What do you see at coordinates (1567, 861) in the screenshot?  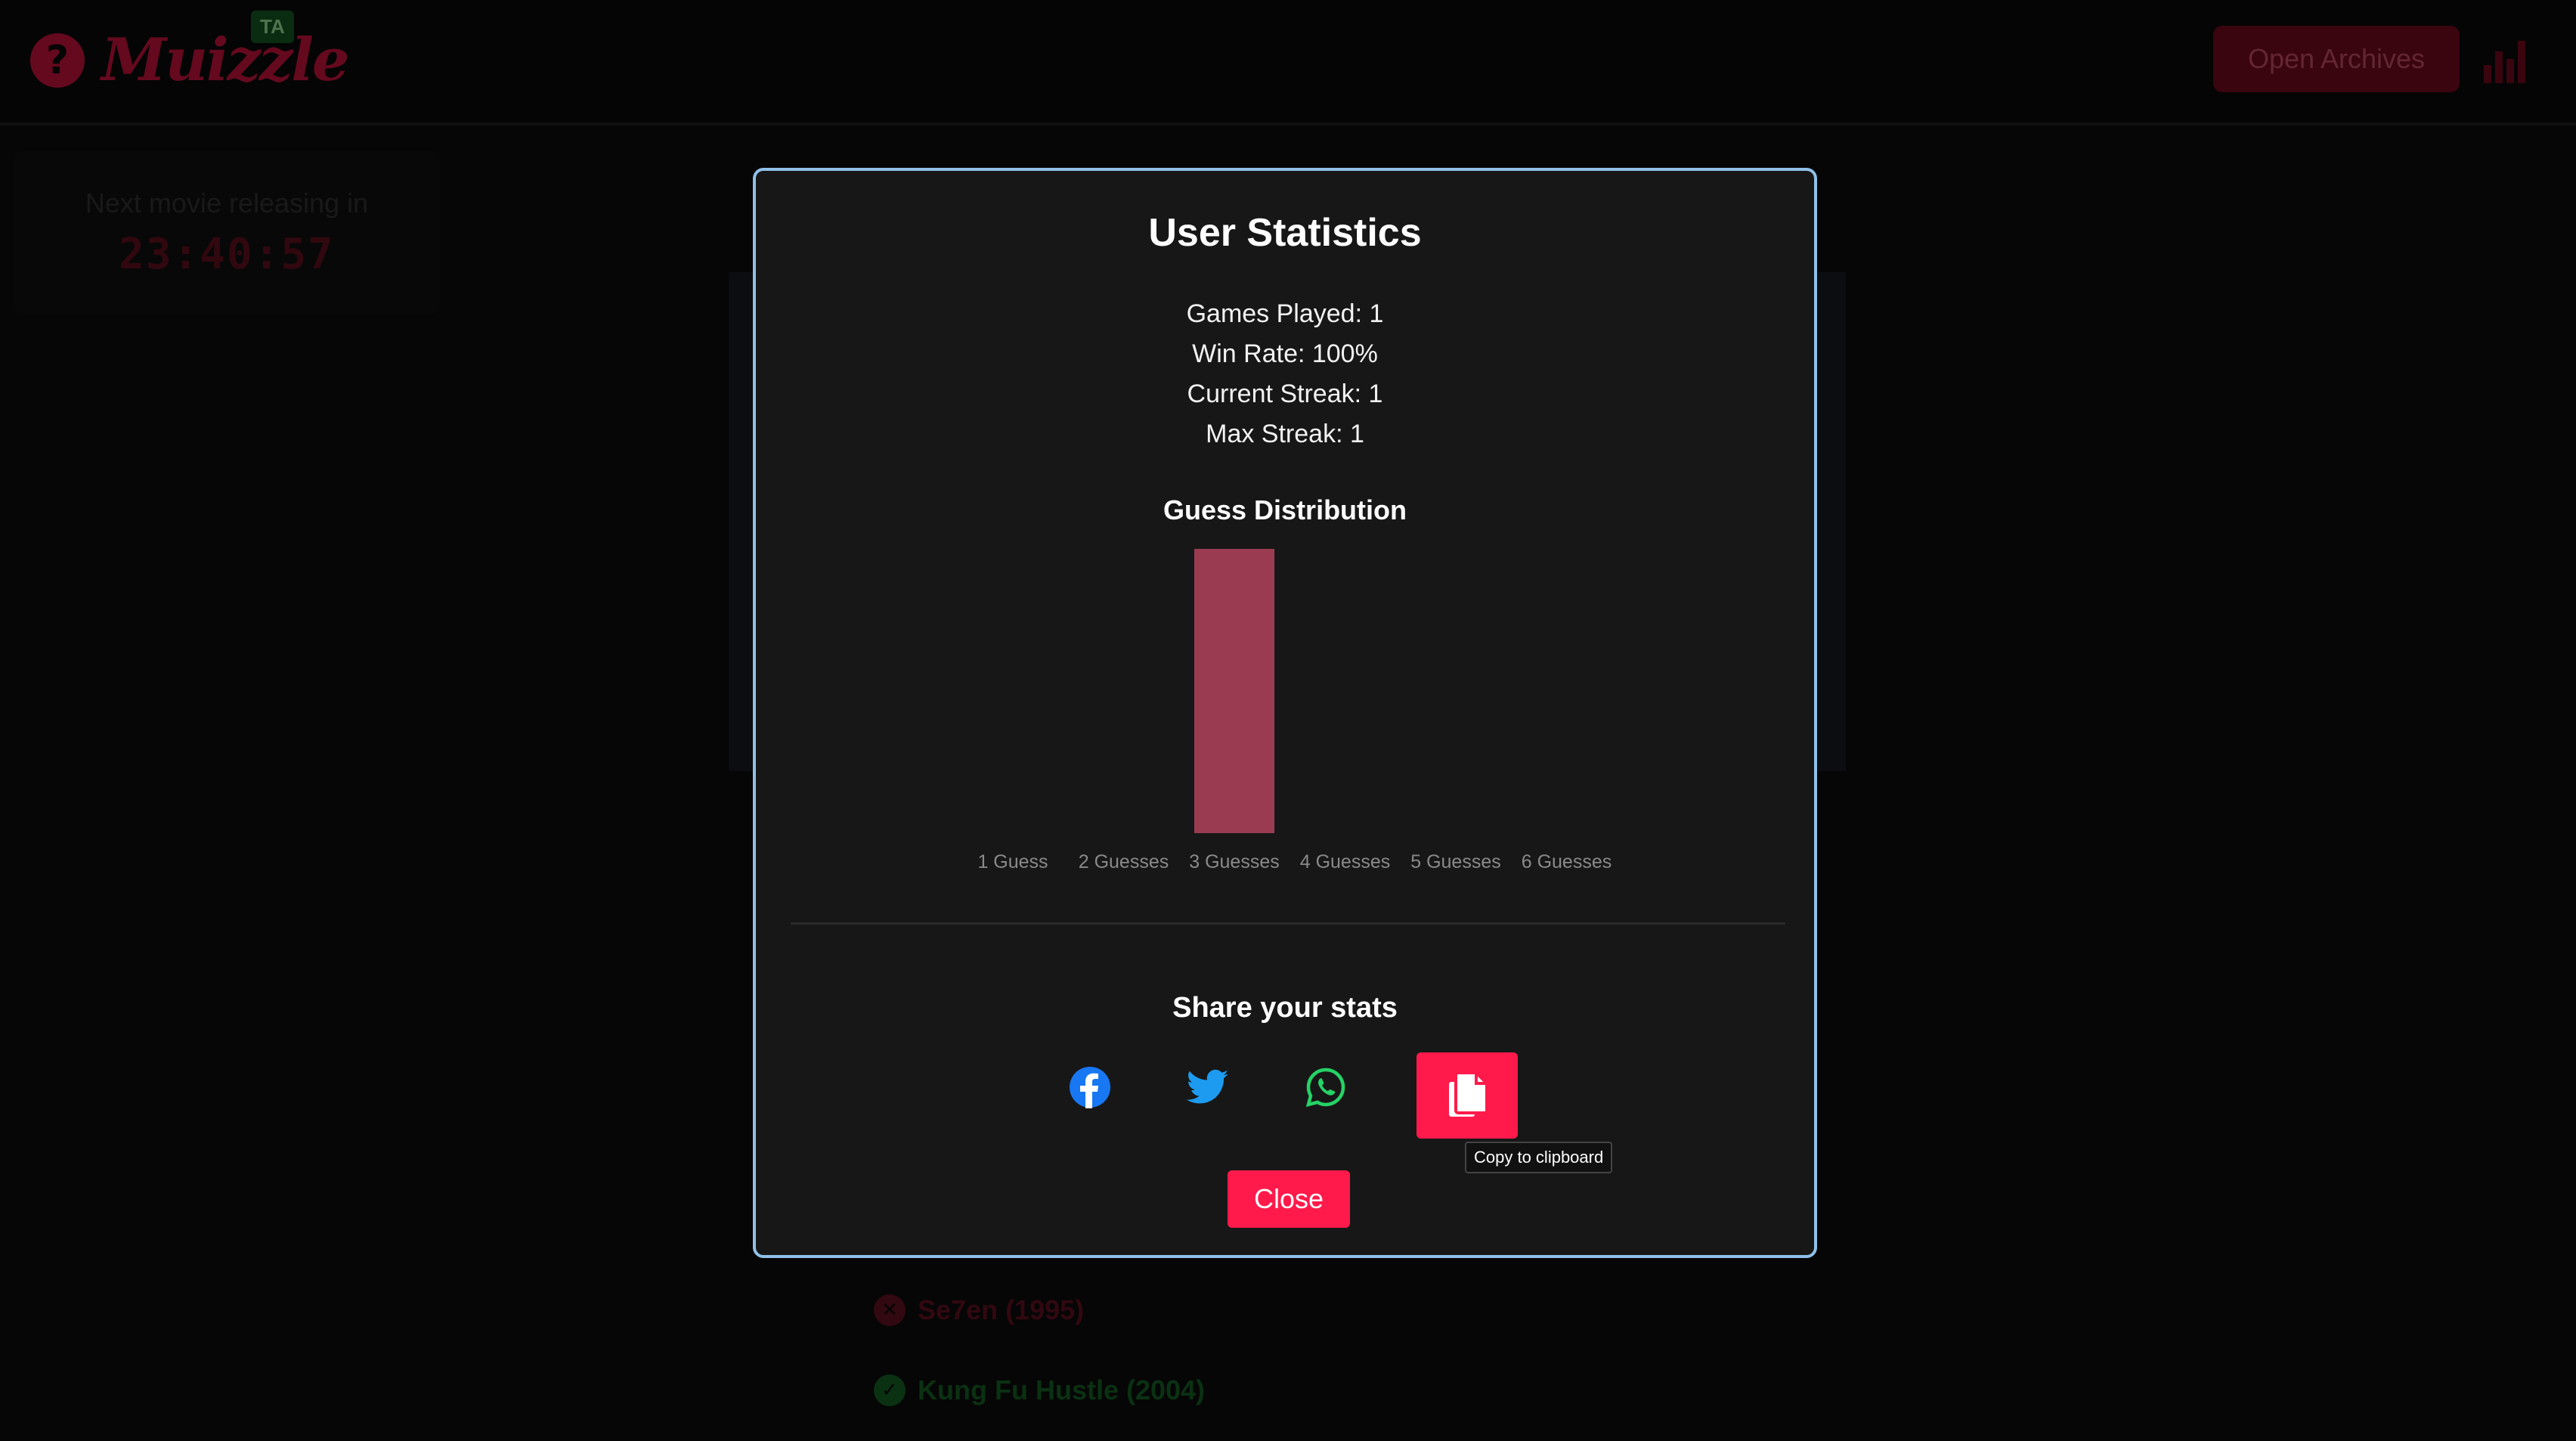 I see `distribution-label: 6 Guesses` at bounding box center [1567, 861].